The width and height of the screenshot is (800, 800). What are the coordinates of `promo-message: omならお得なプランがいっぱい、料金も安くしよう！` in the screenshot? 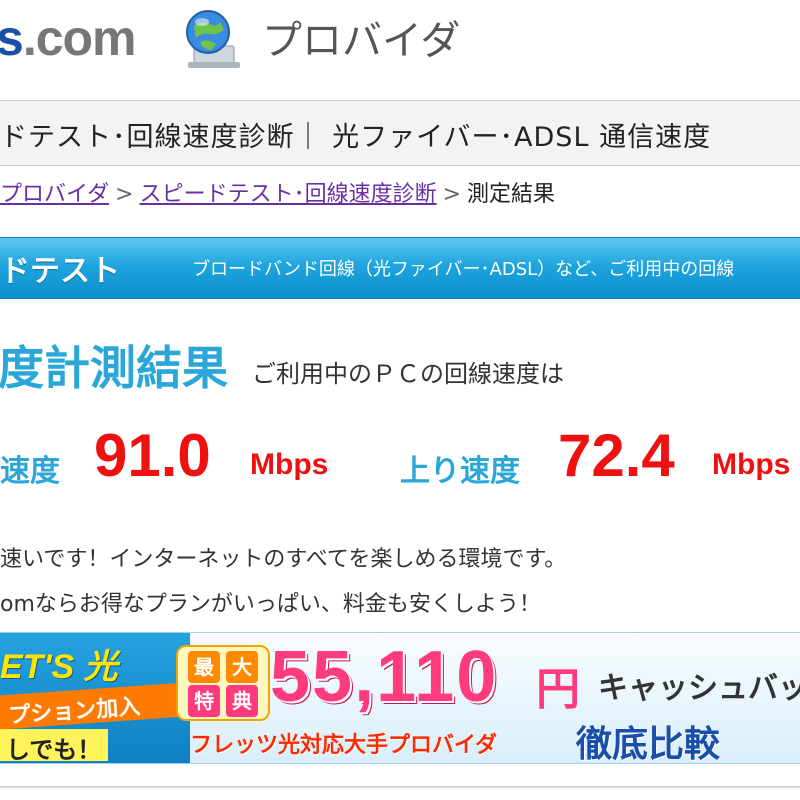 It's located at (270, 604).